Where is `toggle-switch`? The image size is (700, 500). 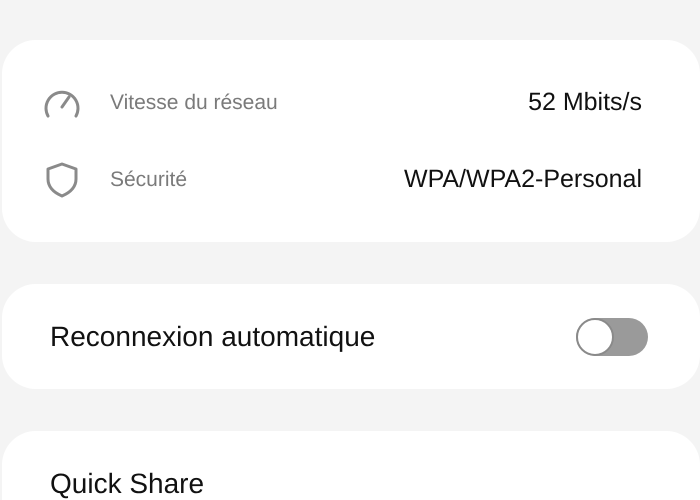 toggle-switch is located at coordinates (612, 337).